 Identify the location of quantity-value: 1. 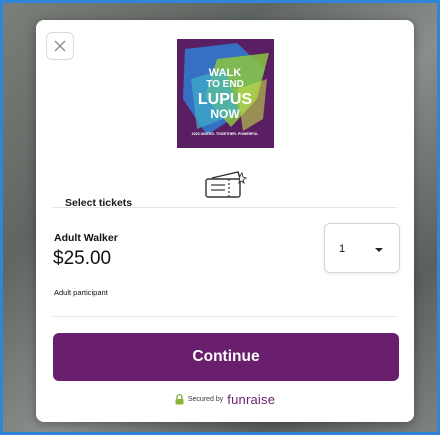
(342, 249).